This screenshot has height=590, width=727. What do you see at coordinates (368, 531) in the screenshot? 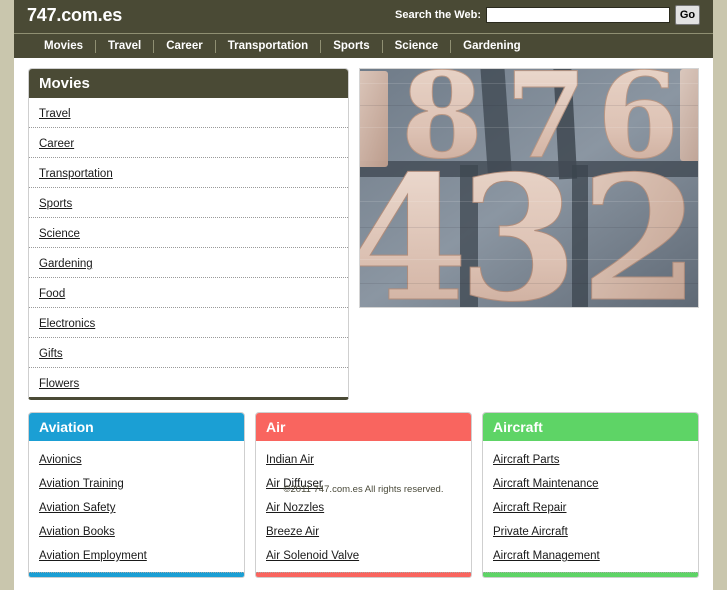
I see `list-item: Breeze Air` at bounding box center [368, 531].